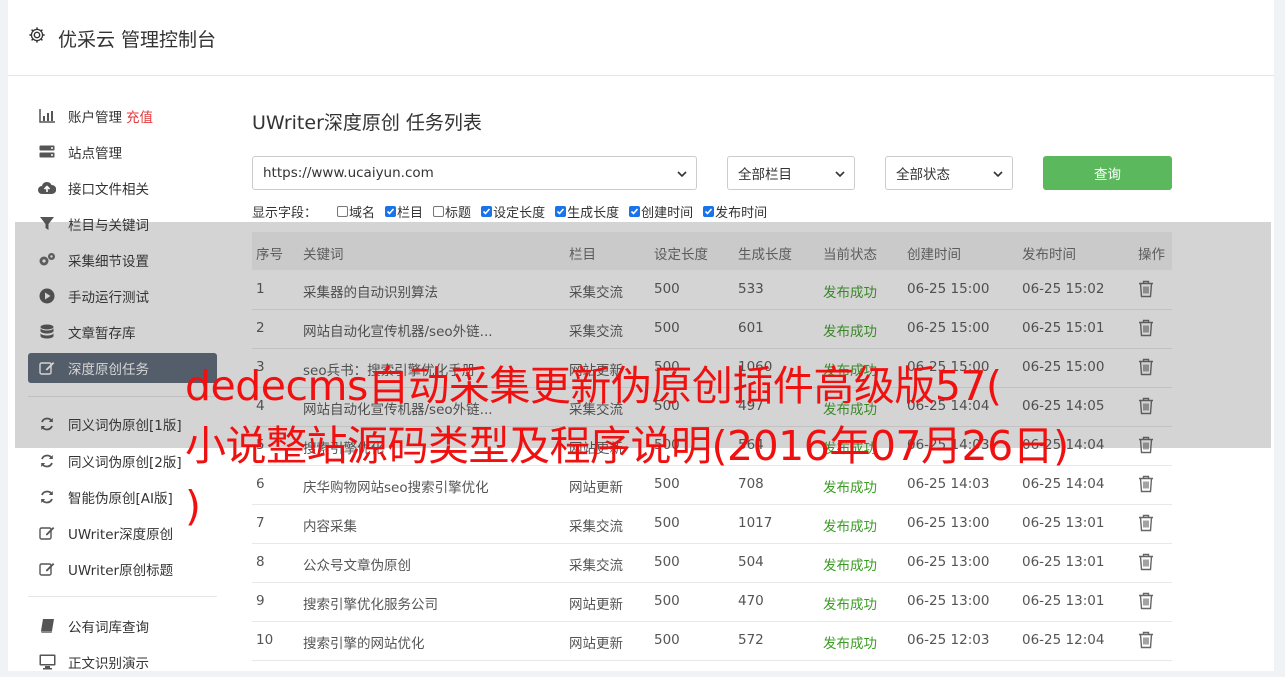 The image size is (1285, 677). What do you see at coordinates (751, 484) in the screenshot?
I see `table-cell: 708` at bounding box center [751, 484].